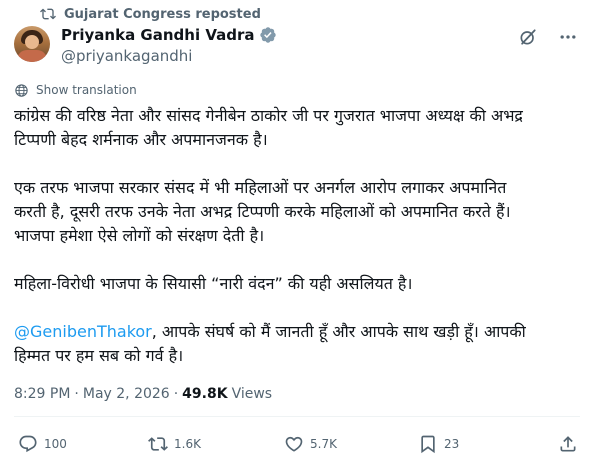 This screenshot has height=466, width=594. Describe the element at coordinates (83, 331) in the screenshot. I see `mention-link: @GenibenThakor` at that location.